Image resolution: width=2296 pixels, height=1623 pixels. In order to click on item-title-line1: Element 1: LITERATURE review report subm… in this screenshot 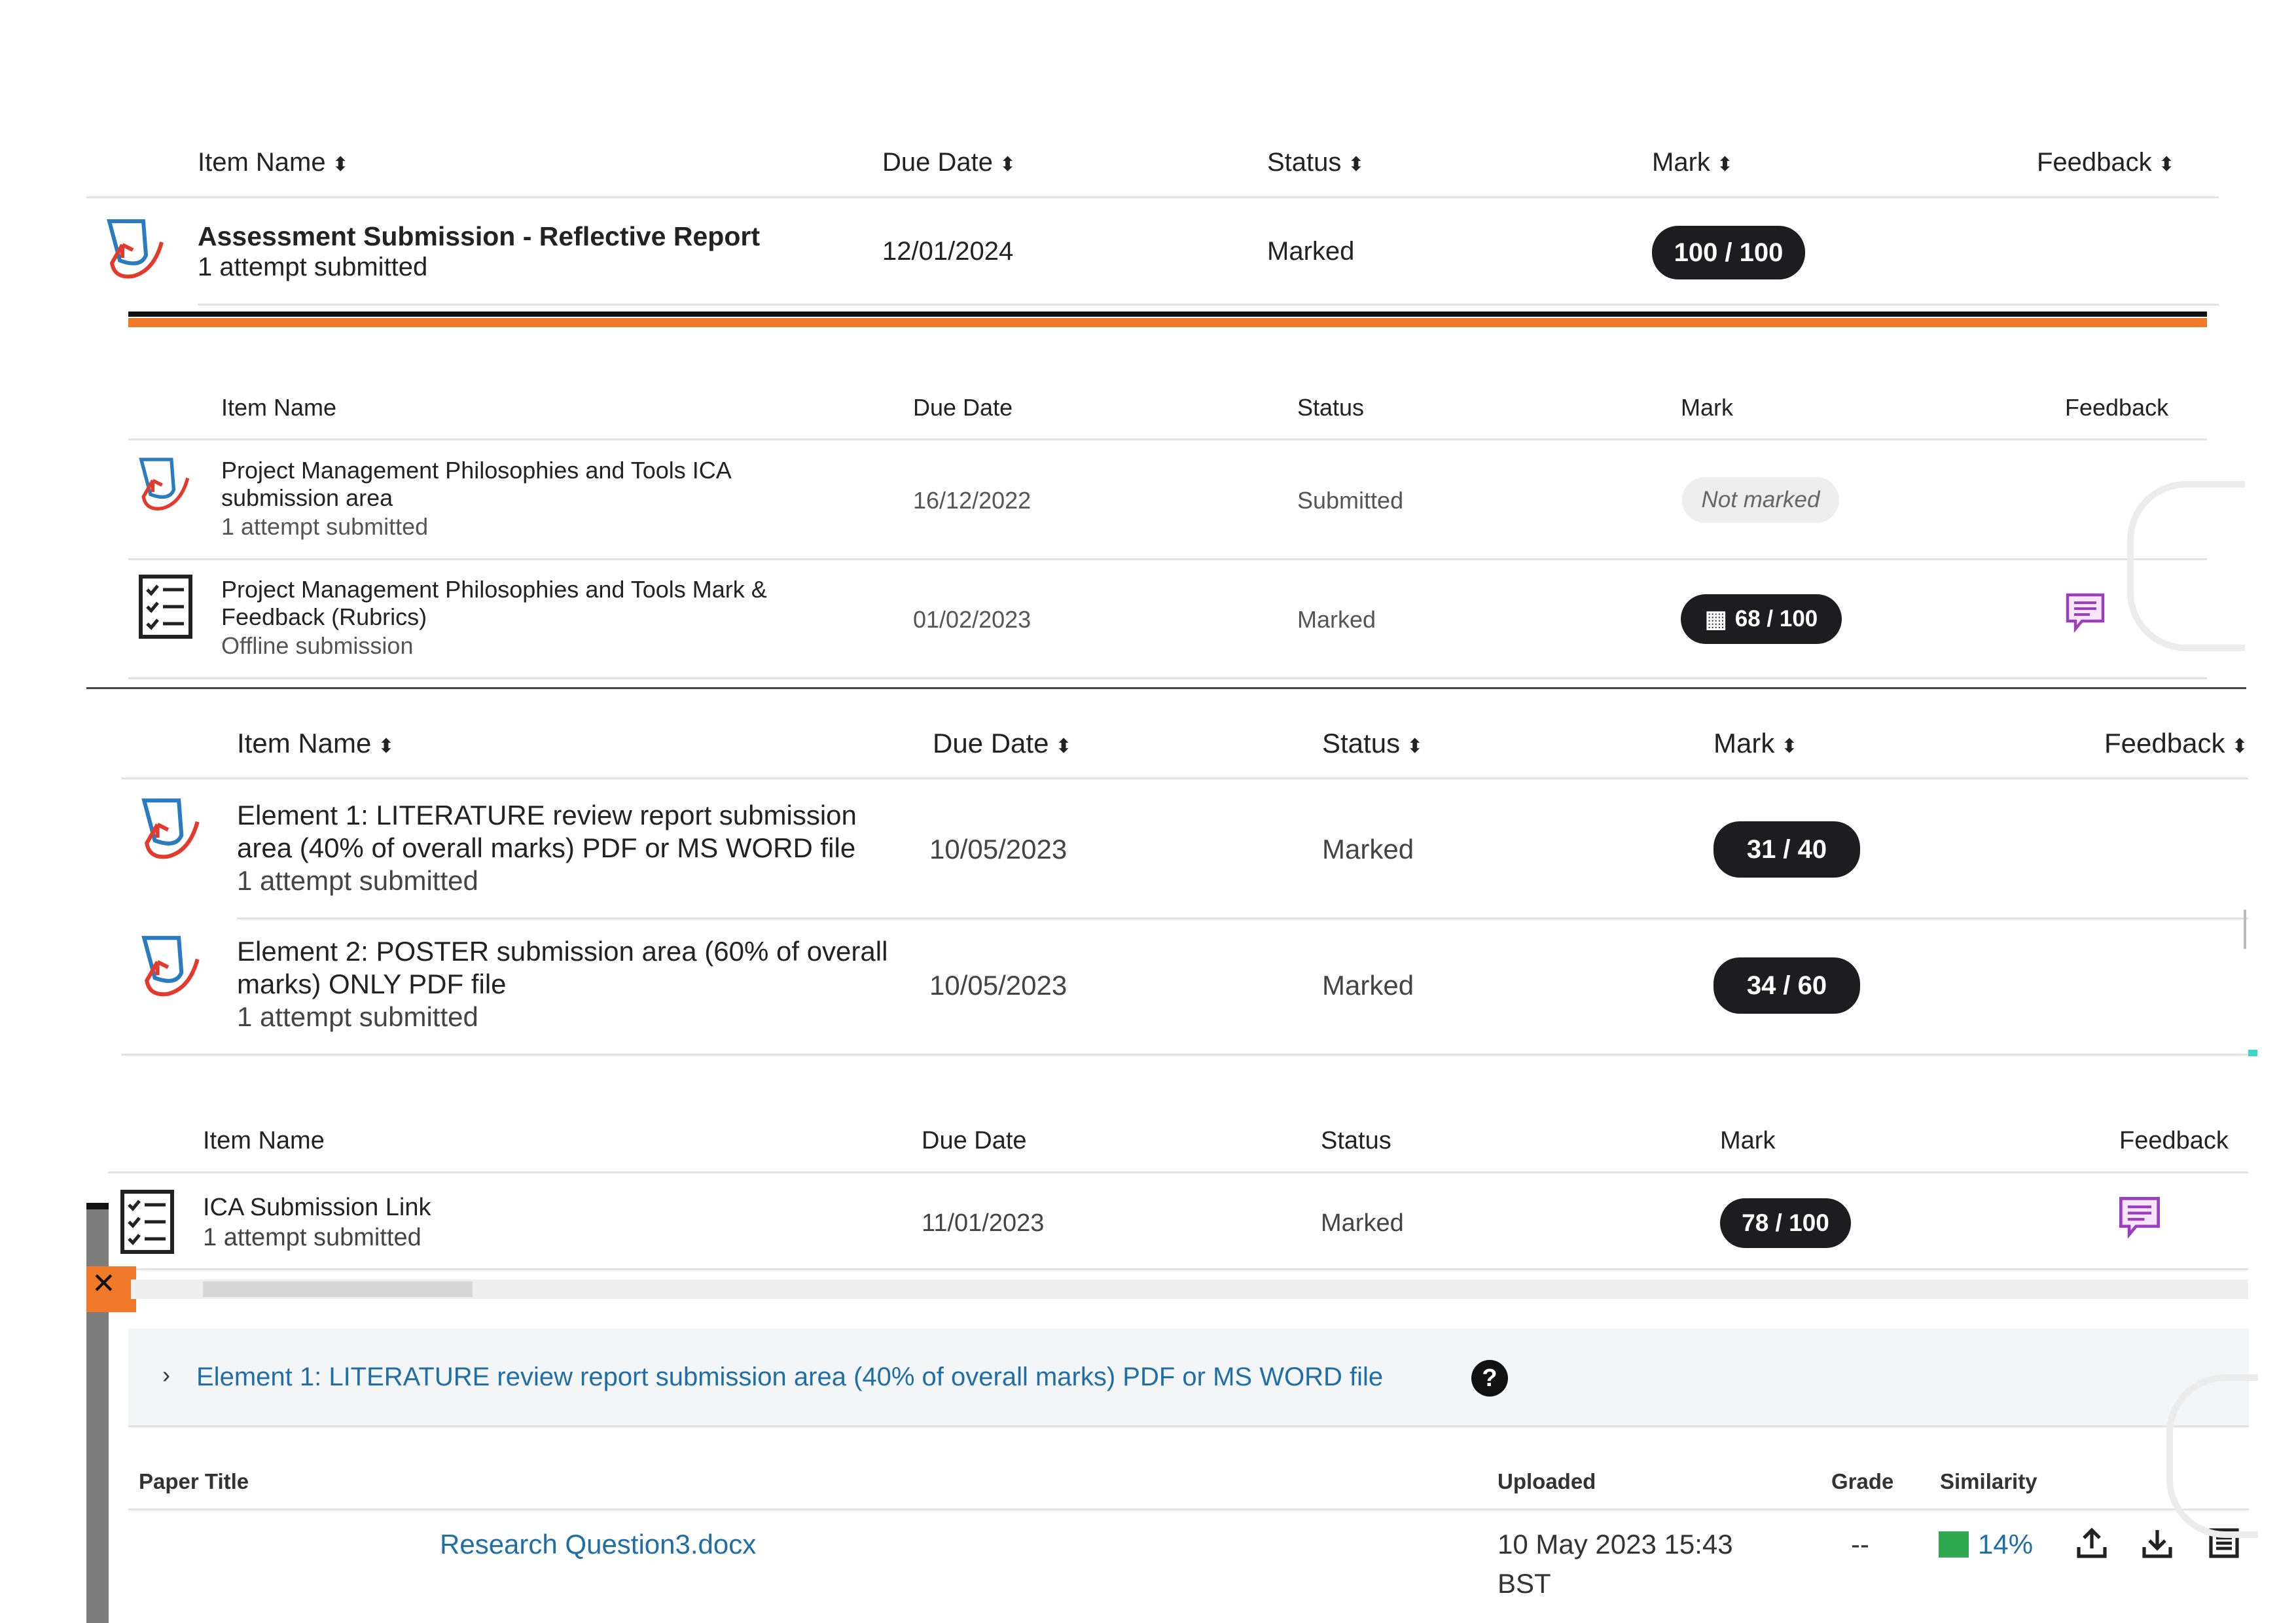, I will do `click(547, 815)`.